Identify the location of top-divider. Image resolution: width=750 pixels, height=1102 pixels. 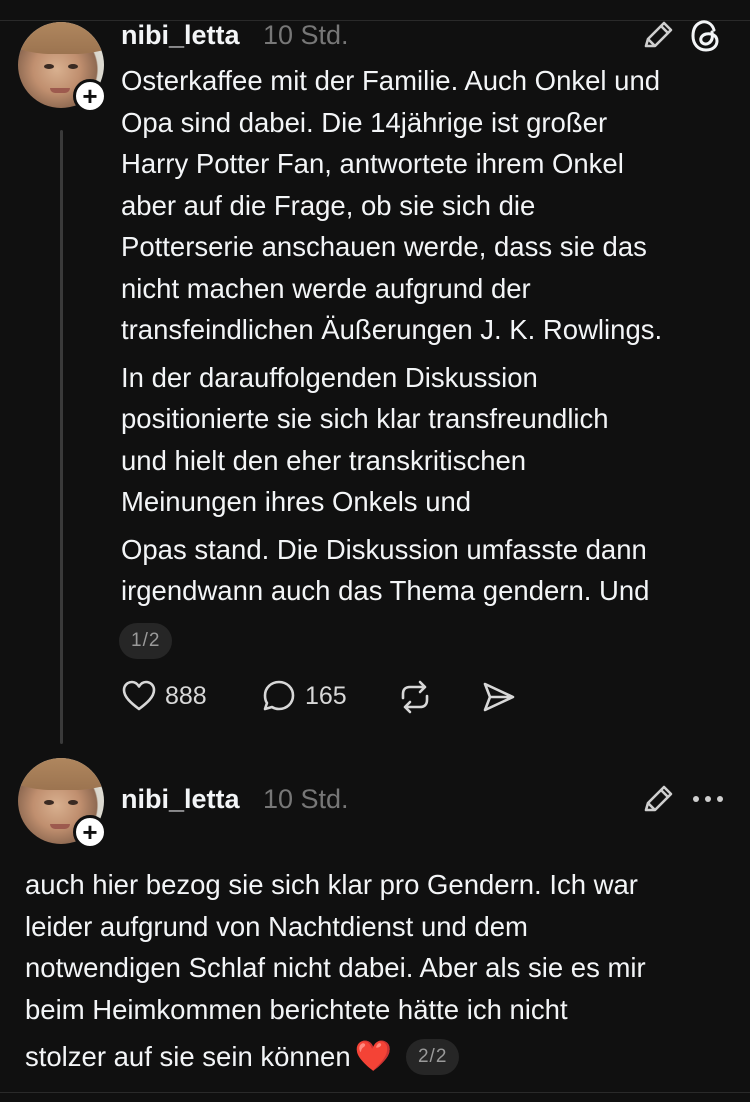
(375, 20).